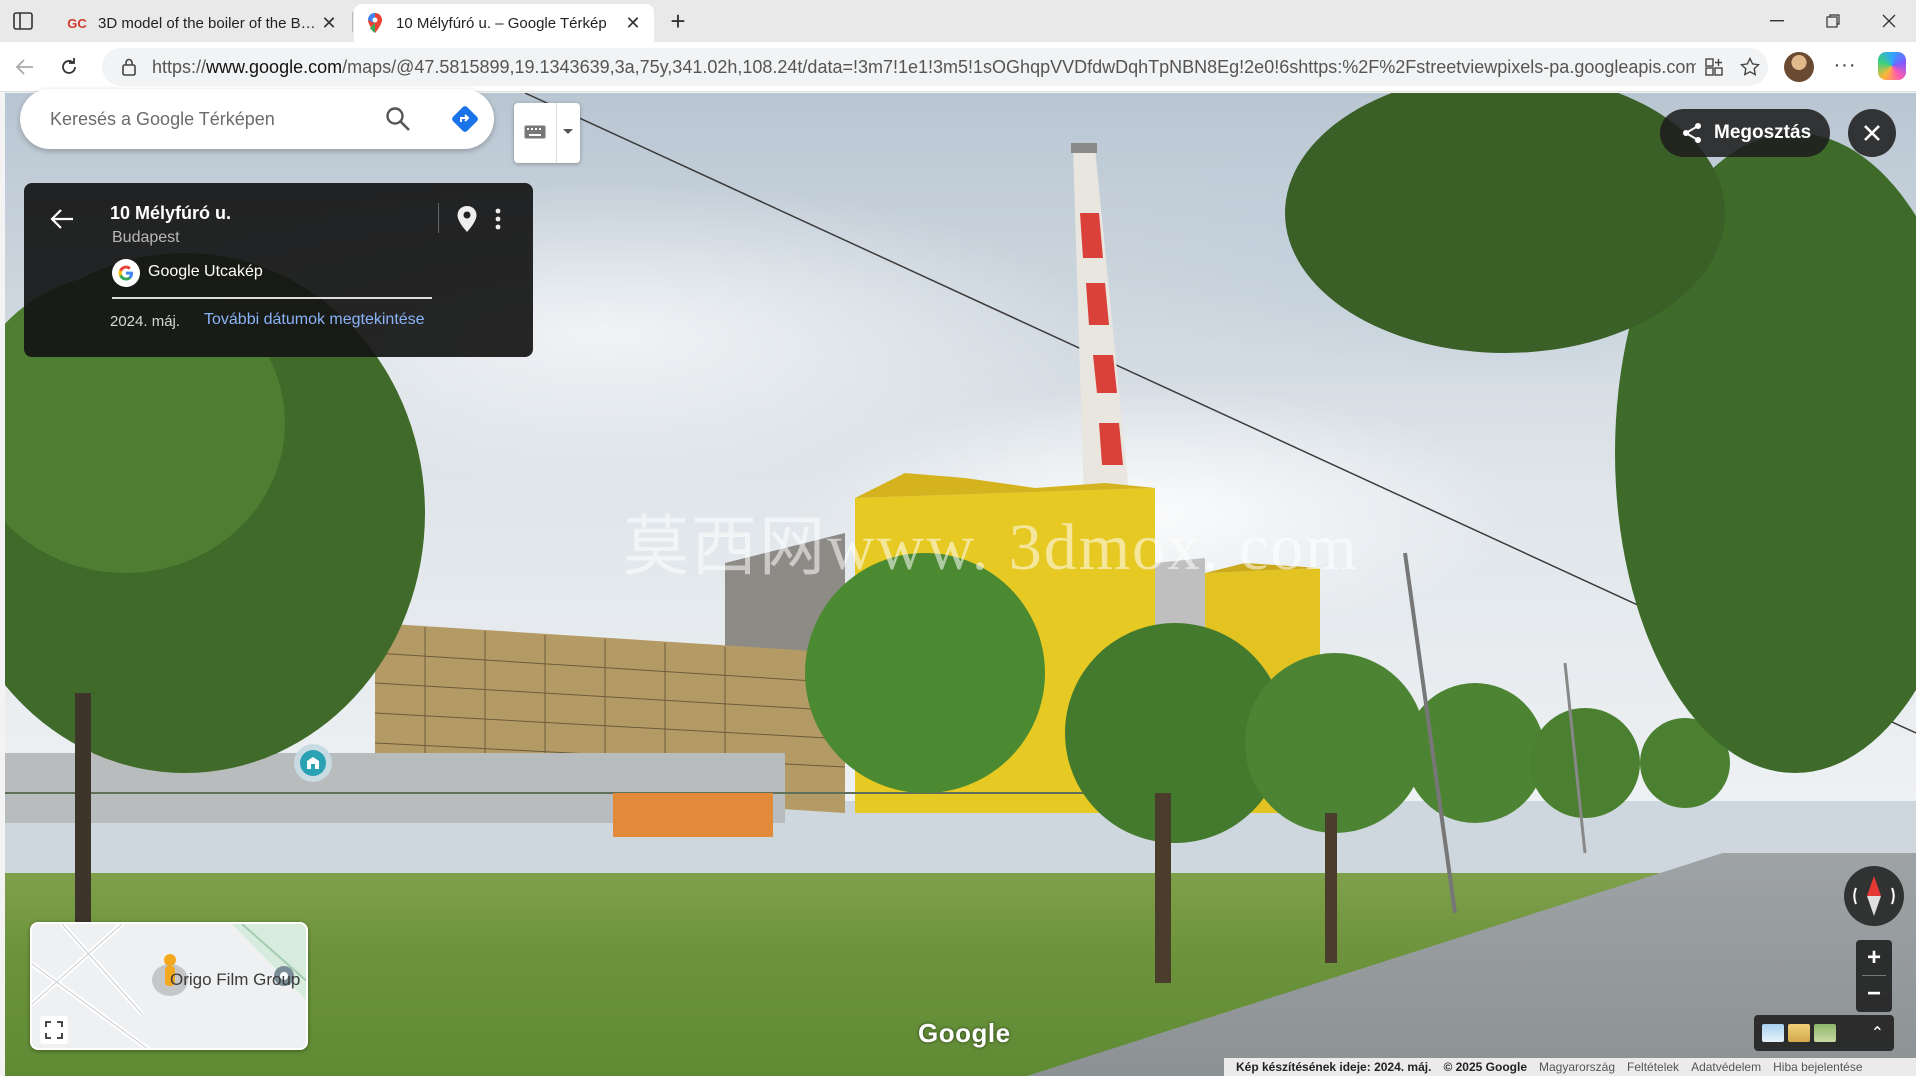  I want to click on imagery-source-label: Google Utcakép, so click(205, 271).